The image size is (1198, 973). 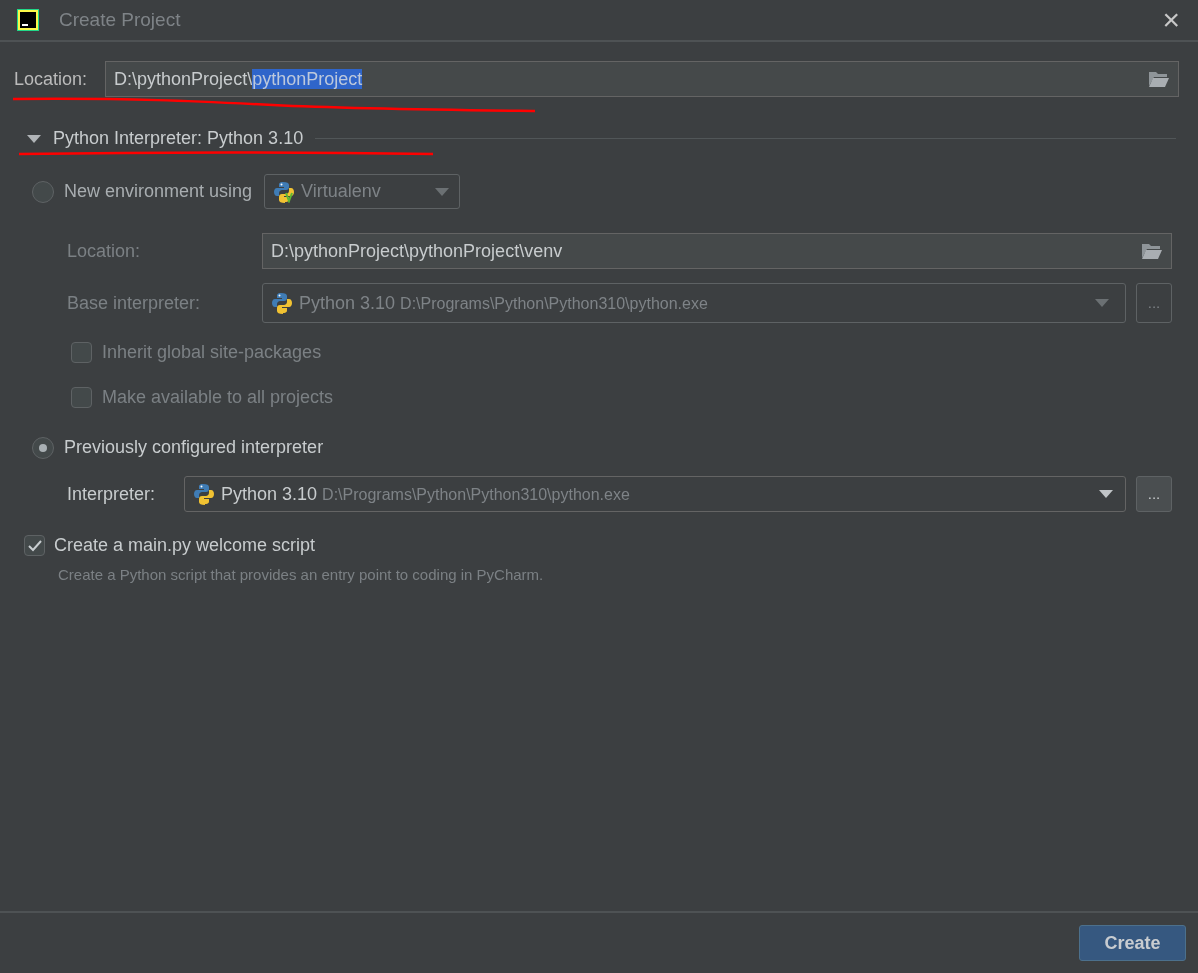 What do you see at coordinates (178, 138) in the screenshot?
I see `section-title: Python Interpreter: Python 3.10` at bounding box center [178, 138].